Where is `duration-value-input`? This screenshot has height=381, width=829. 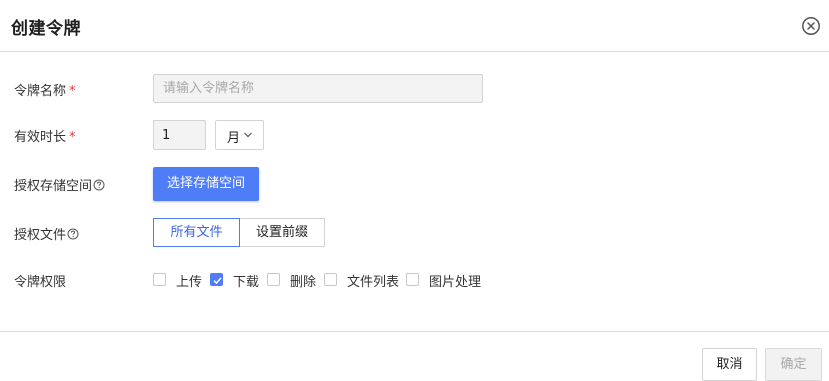 duration-value-input is located at coordinates (179, 135).